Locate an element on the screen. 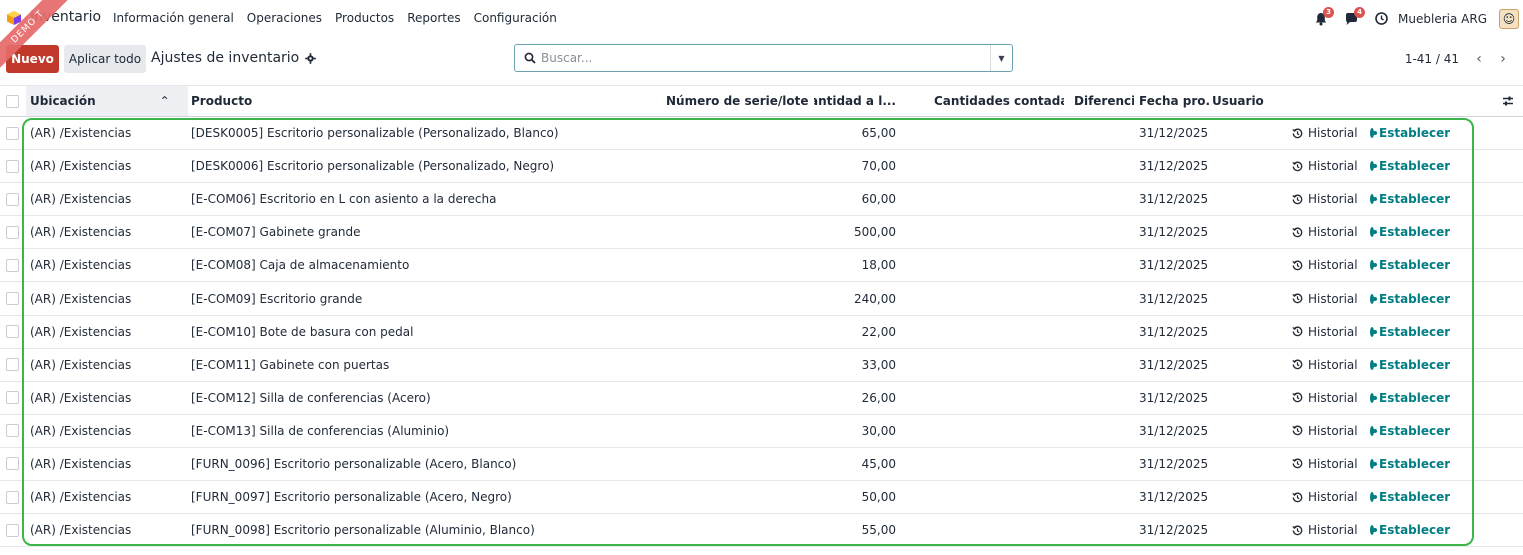 The width and height of the screenshot is (1523, 555). cell-cantidad: 70,00 is located at coordinates (855, 166).